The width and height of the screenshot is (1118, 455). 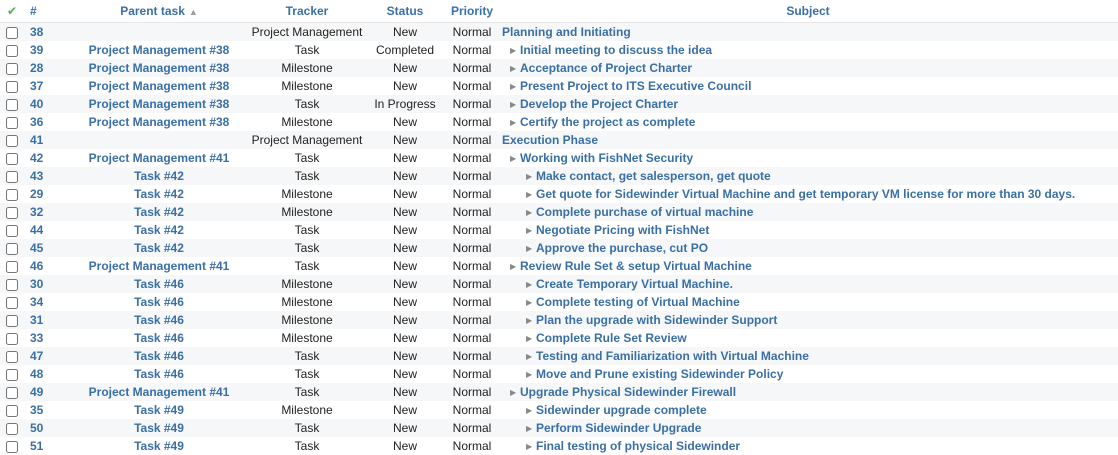 What do you see at coordinates (599, 104) in the screenshot?
I see `subject-link: Develop the Project Charter` at bounding box center [599, 104].